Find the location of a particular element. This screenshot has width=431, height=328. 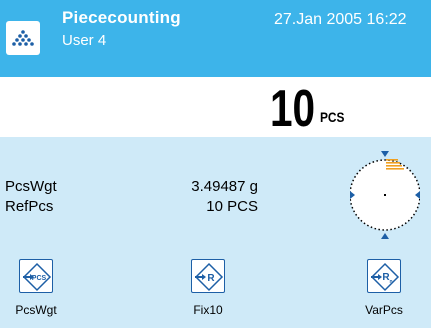

info-value-pcswgt: 3.49487 g is located at coordinates (224, 186).